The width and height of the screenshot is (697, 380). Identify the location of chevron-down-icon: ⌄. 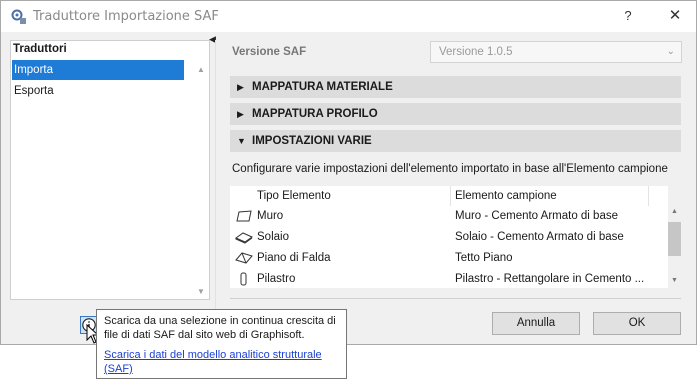
(670, 51).